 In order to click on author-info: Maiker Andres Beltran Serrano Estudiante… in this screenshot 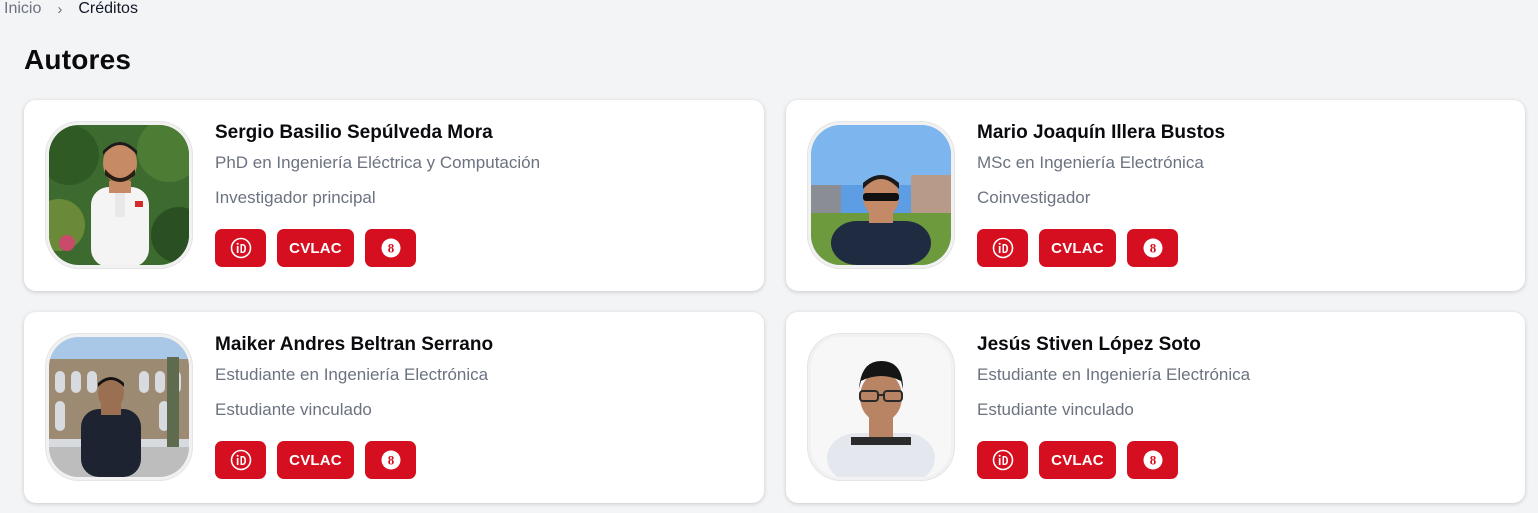, I will do `click(479, 405)`.